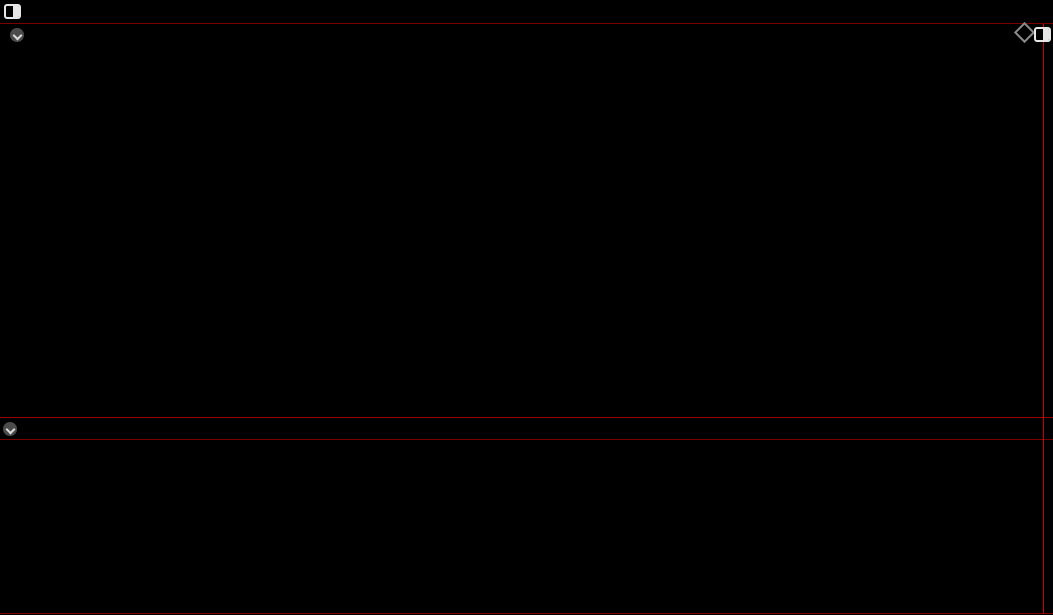  I want to click on bottom-border, so click(526, 613).